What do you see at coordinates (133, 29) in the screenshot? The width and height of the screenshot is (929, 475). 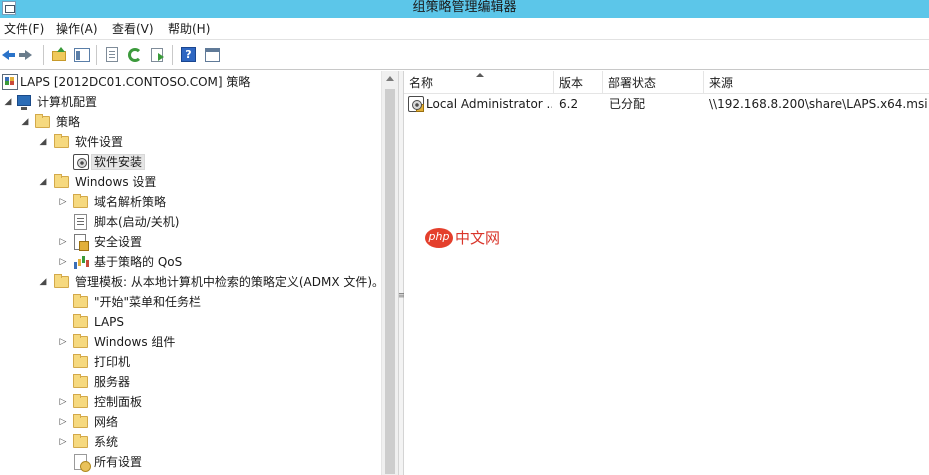 I see `menu-view: 查看(V)` at bounding box center [133, 29].